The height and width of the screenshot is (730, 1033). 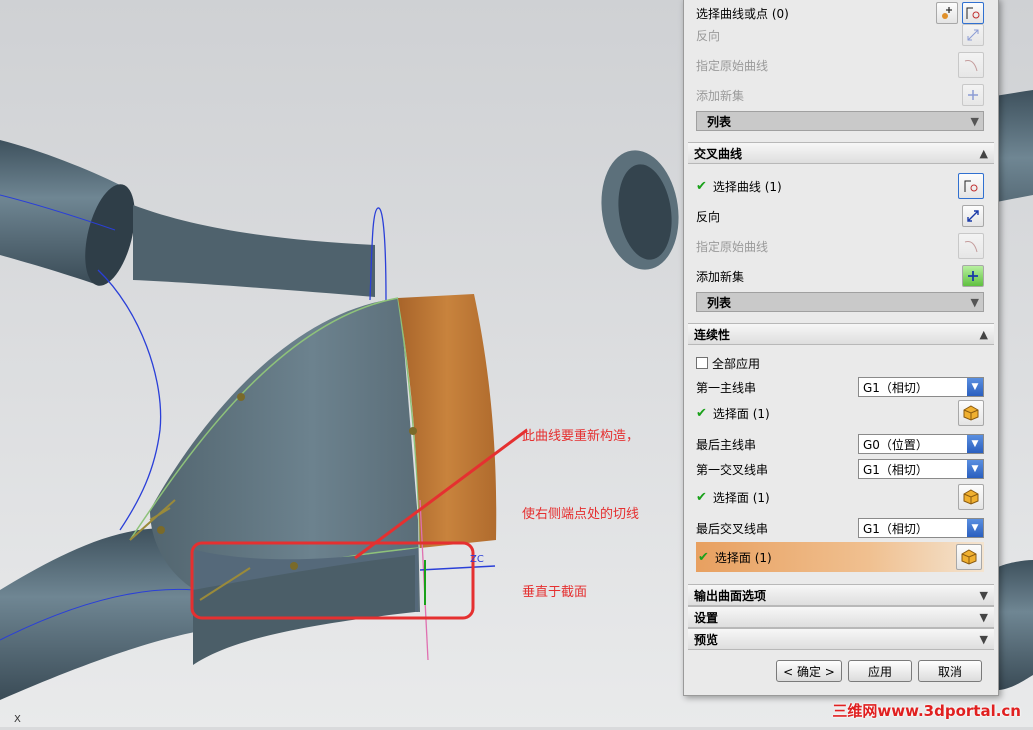 I want to click on first-cross-select: G1（相切） ▼, so click(x=921, y=469).